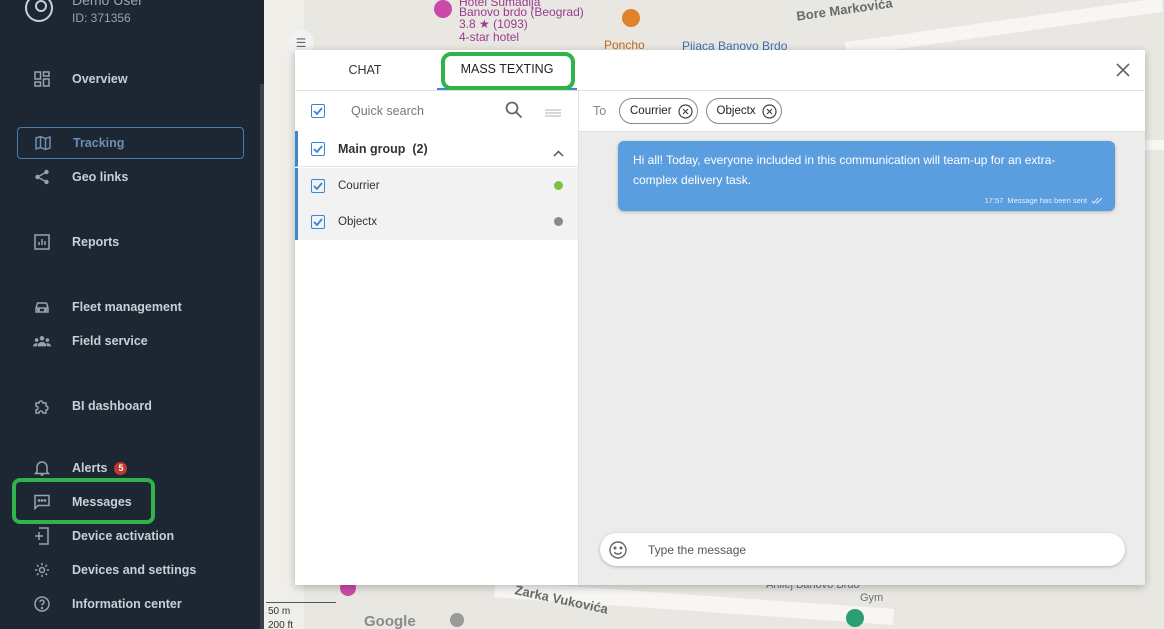  What do you see at coordinates (90, 468) in the screenshot?
I see `sidebar-item-label: Alerts` at bounding box center [90, 468].